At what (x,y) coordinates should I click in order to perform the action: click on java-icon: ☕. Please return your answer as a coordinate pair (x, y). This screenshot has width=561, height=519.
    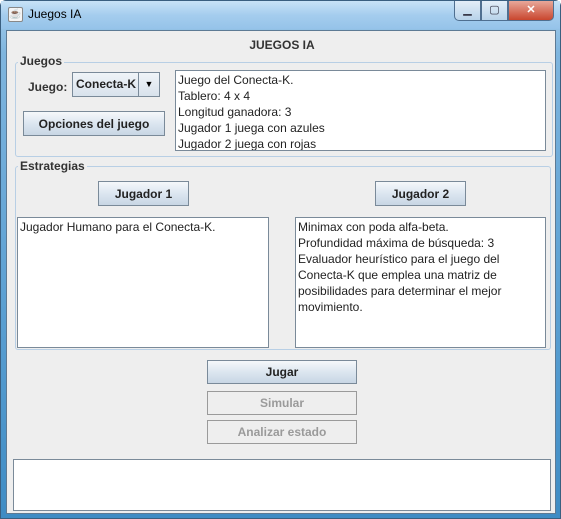
    Looking at the image, I should click on (15, 14).